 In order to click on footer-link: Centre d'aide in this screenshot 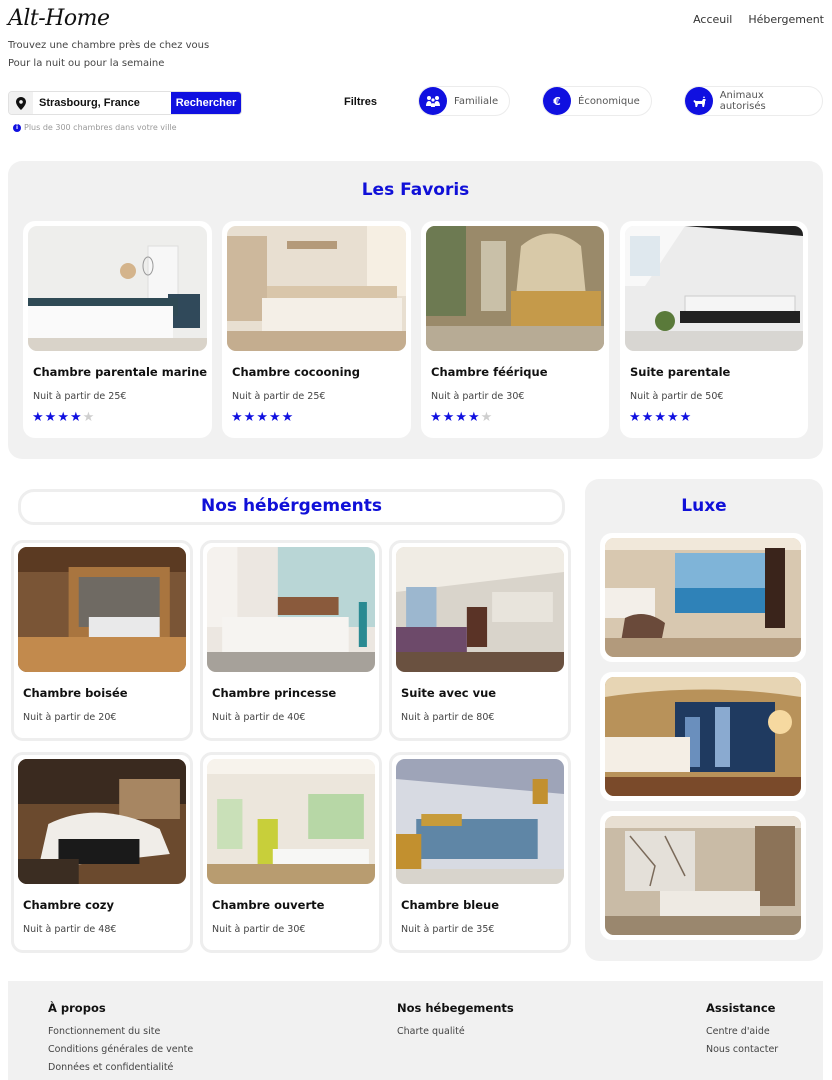, I will do `click(742, 1031)`.